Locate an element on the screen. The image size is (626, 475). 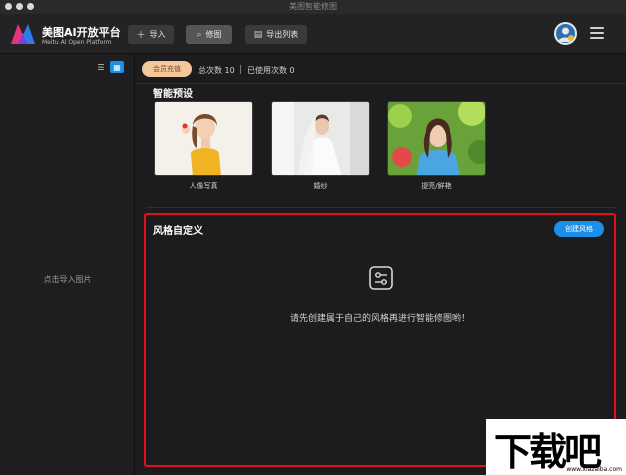
retouch-label: 修图 is located at coordinates (213, 34).